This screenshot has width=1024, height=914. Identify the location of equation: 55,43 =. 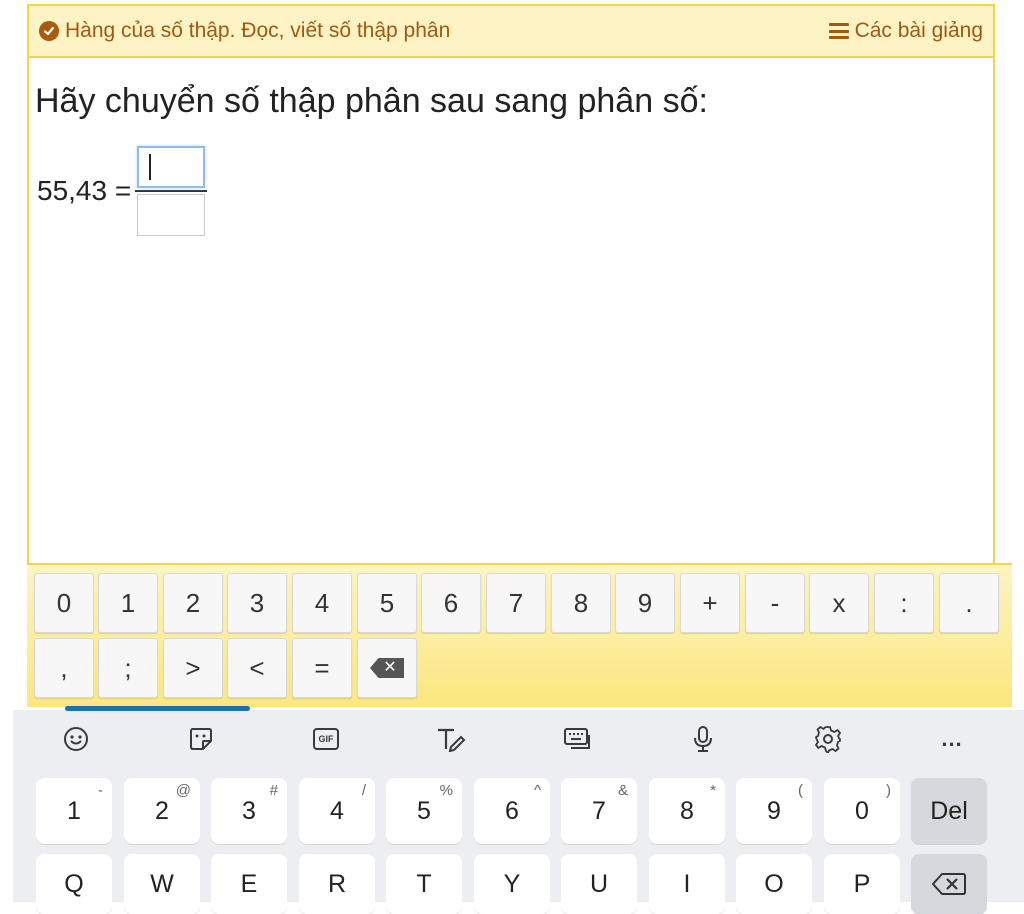
(122, 191).